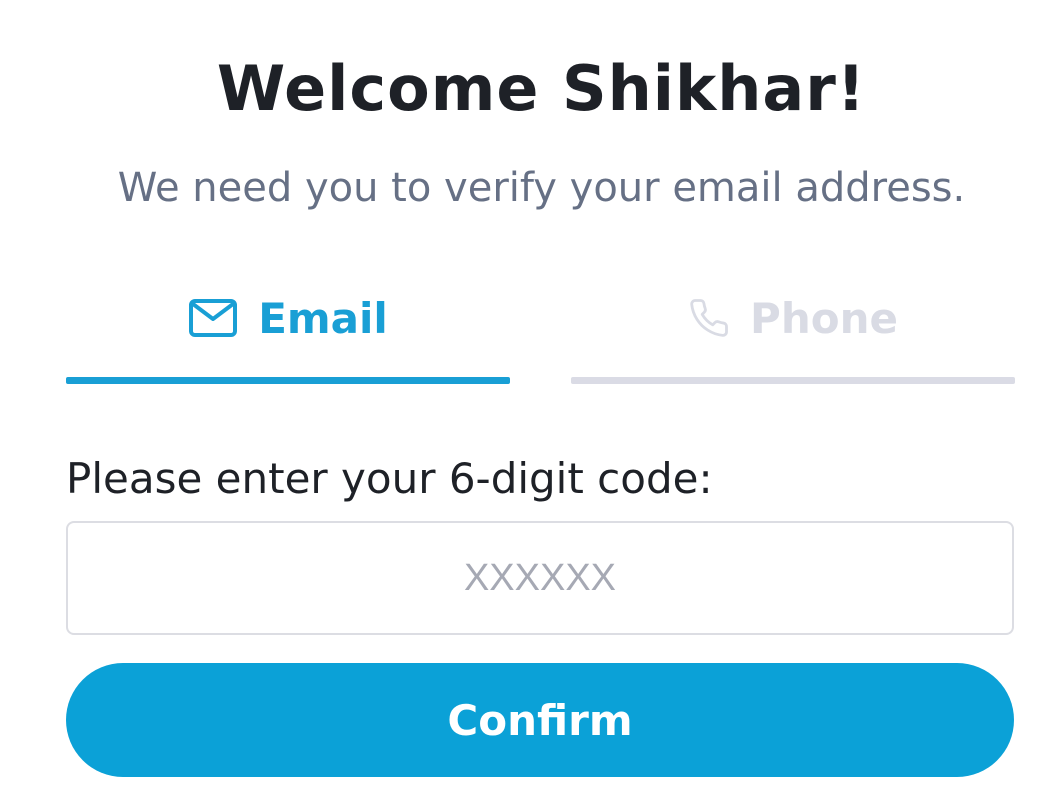 The image size is (1063, 794). Describe the element at coordinates (540, 578) in the screenshot. I see `verification-code-input` at that location.